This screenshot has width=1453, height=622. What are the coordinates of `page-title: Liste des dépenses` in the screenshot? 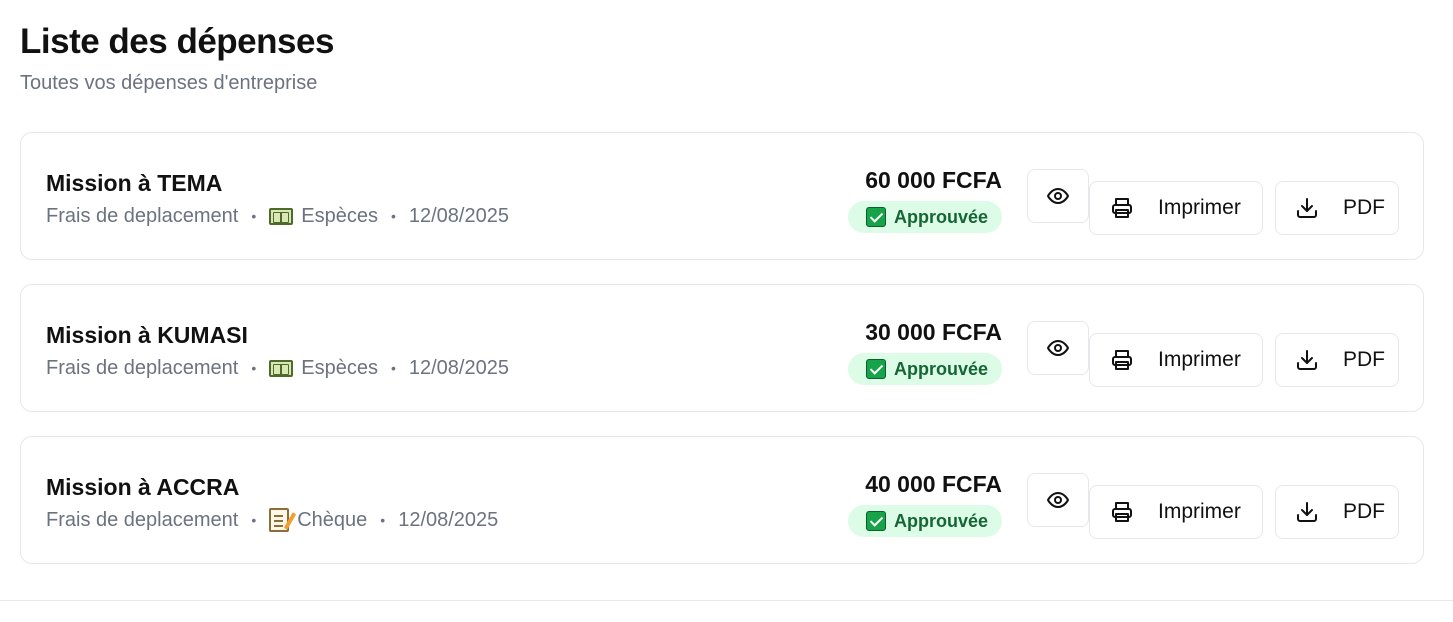 It's located at (177, 41).